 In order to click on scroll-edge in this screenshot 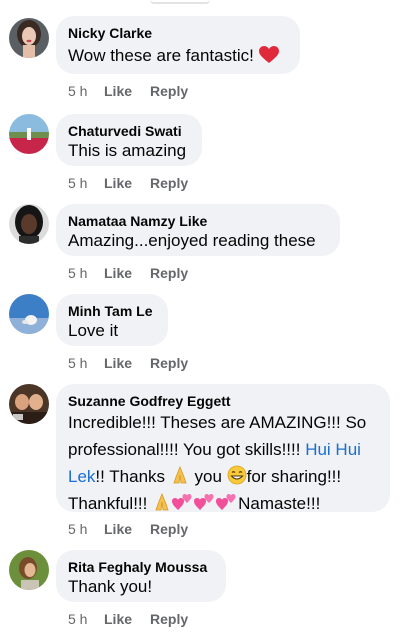, I will do `click(180, 2)`.